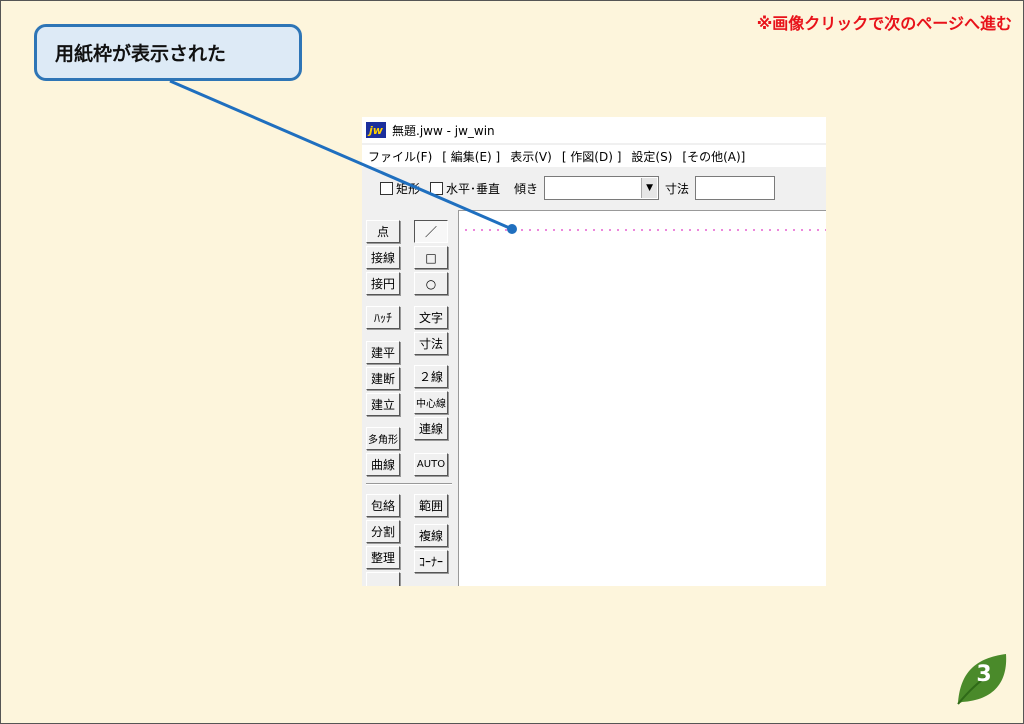 The width and height of the screenshot is (1024, 724). Describe the element at coordinates (408, 188) in the screenshot. I see `rect-label: 矩形` at that location.